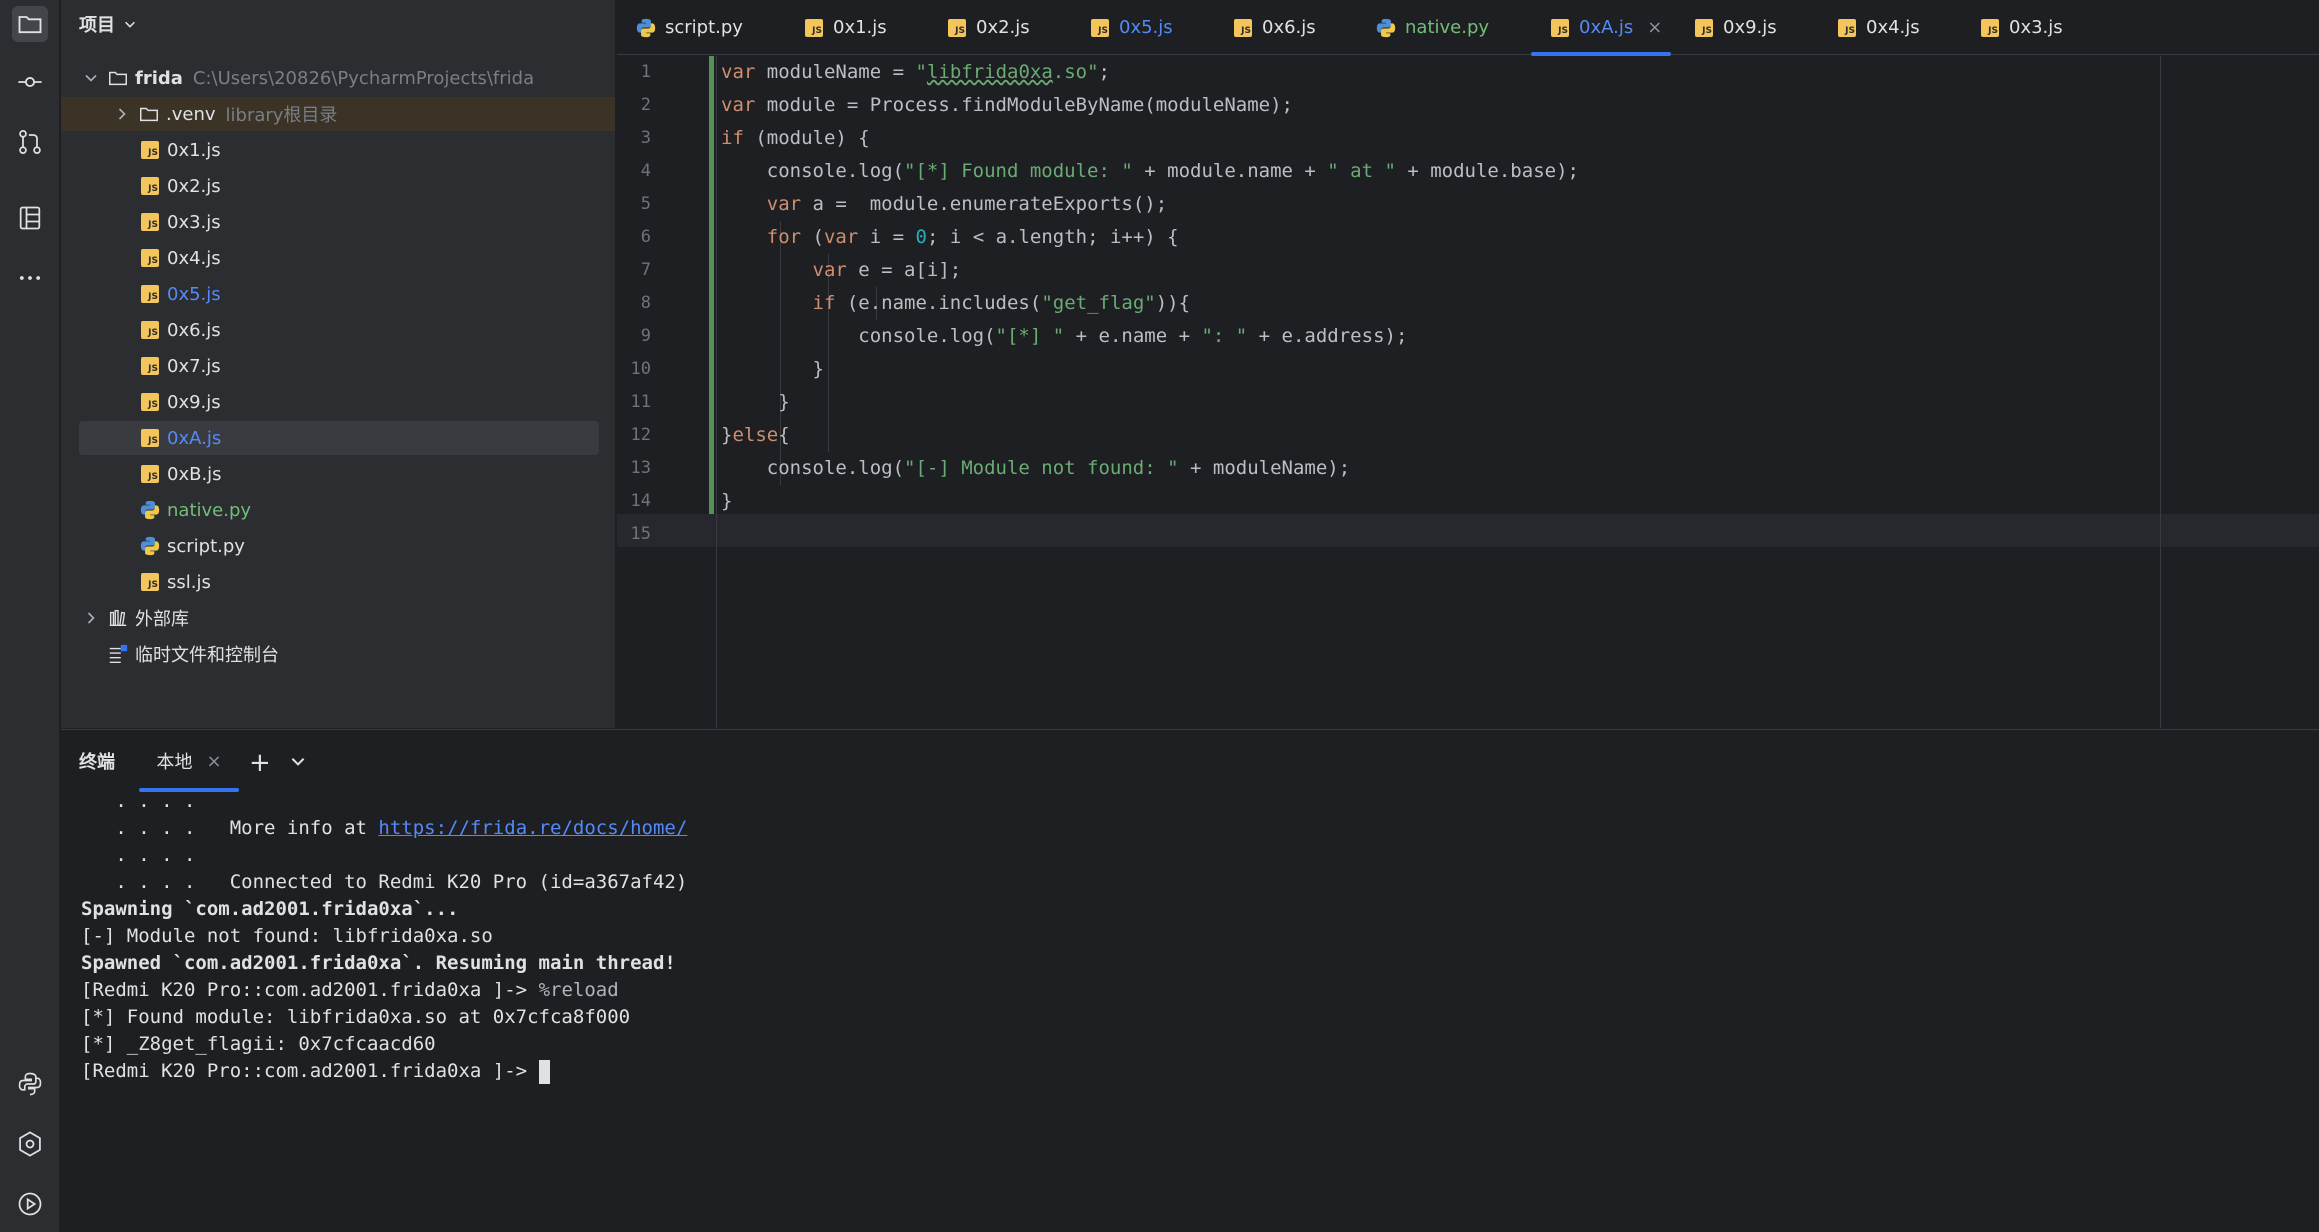 This screenshot has height=1232, width=2319. I want to click on terminal-tab-local: 本地 ×, so click(189, 761).